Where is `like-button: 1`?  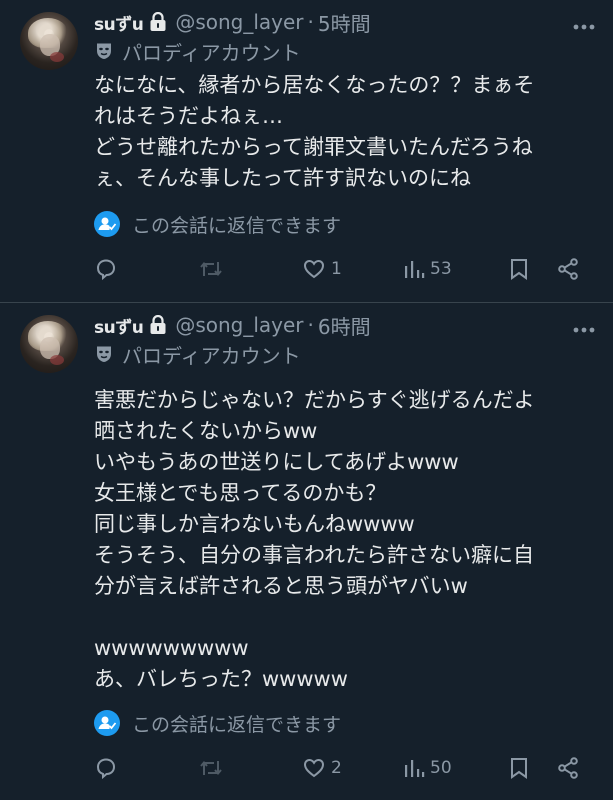 like-button: 1 is located at coordinates (322, 269).